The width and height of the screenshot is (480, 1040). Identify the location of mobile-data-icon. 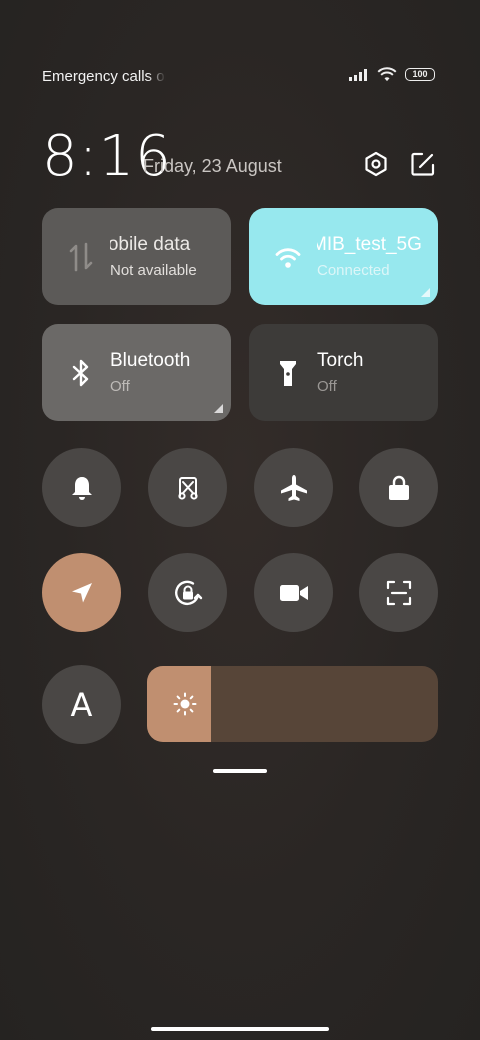
(81, 257).